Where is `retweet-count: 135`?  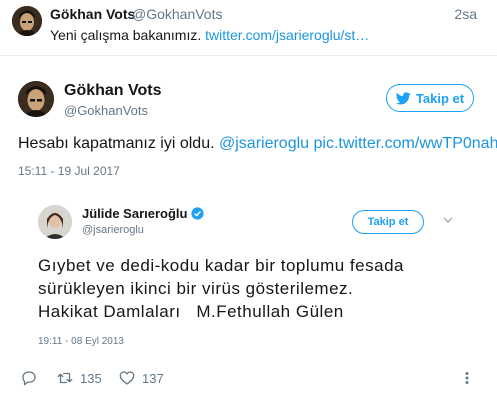
retweet-count: 135 is located at coordinates (91, 378).